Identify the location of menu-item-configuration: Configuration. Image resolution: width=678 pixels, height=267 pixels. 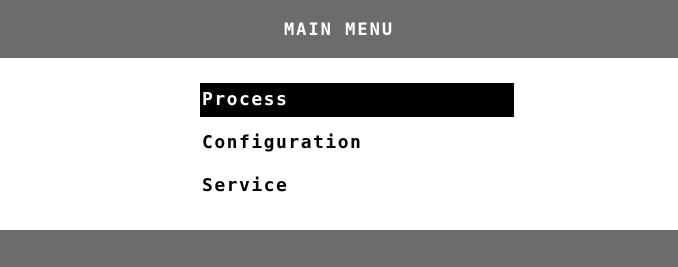
(357, 143).